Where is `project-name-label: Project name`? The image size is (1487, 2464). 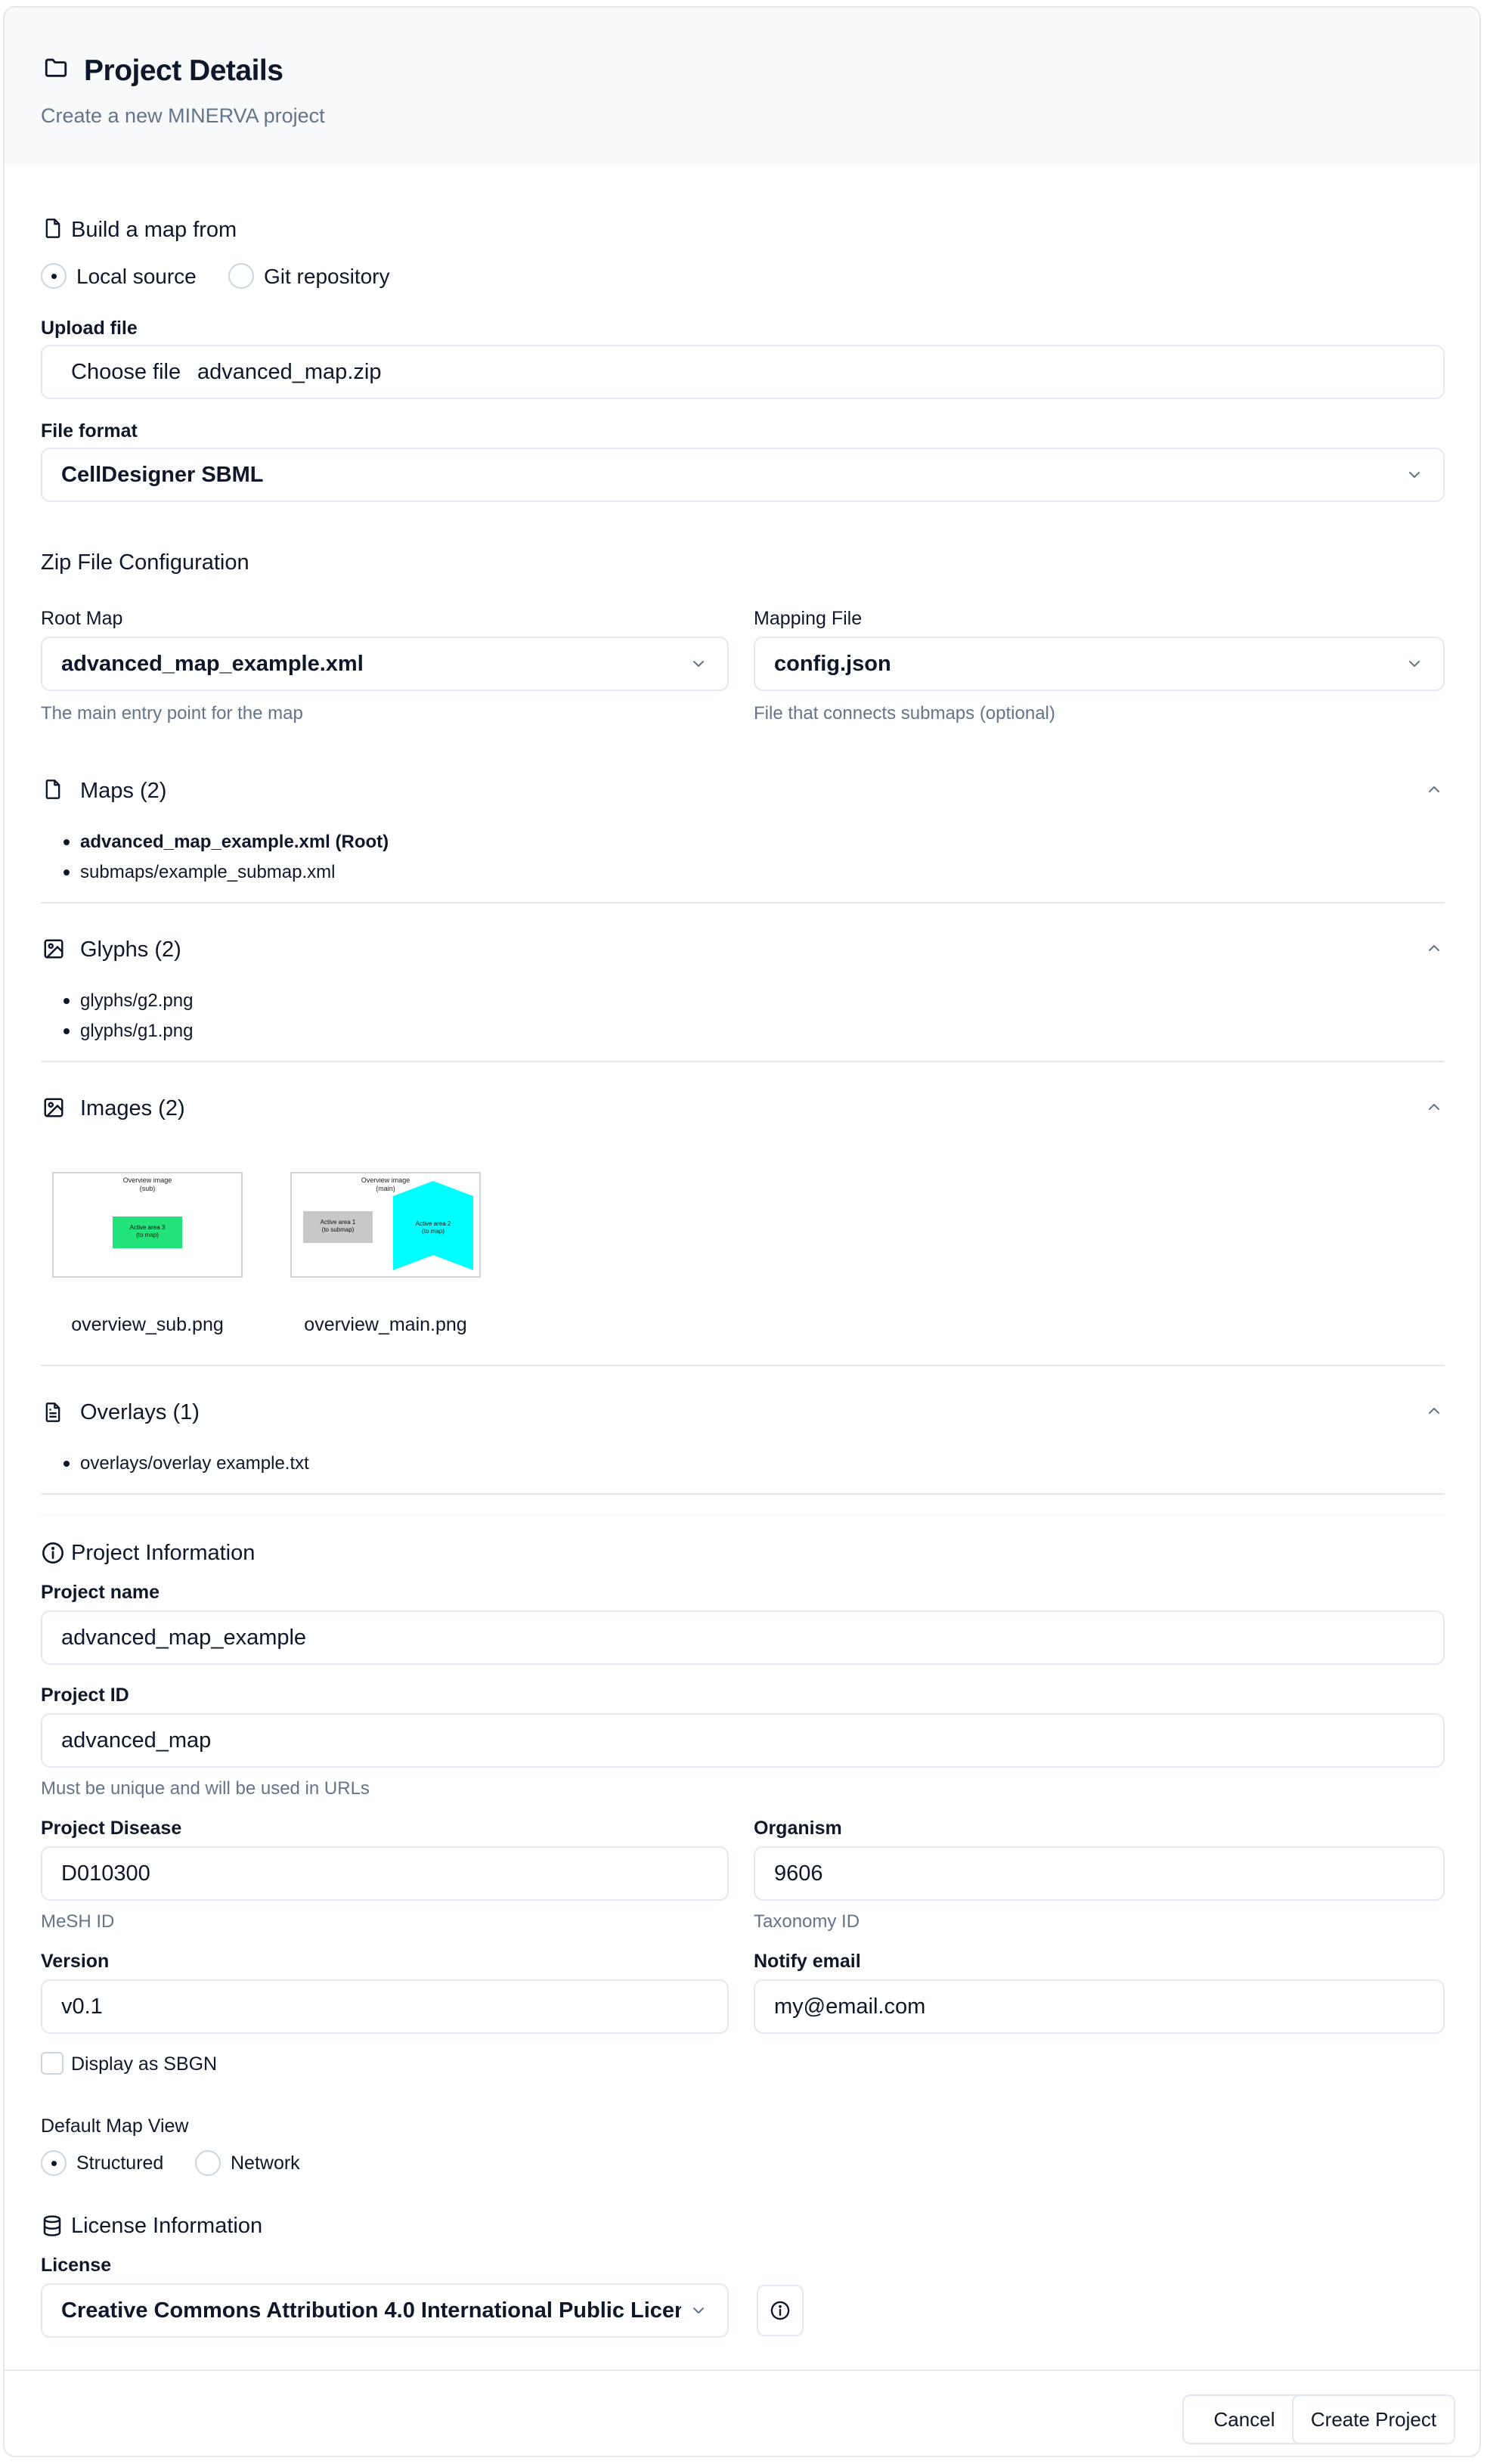 project-name-label: Project name is located at coordinates (100, 1592).